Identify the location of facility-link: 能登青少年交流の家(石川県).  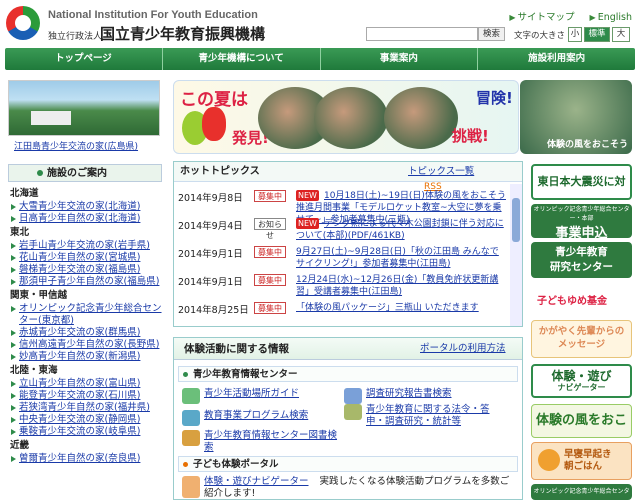
(79, 395).